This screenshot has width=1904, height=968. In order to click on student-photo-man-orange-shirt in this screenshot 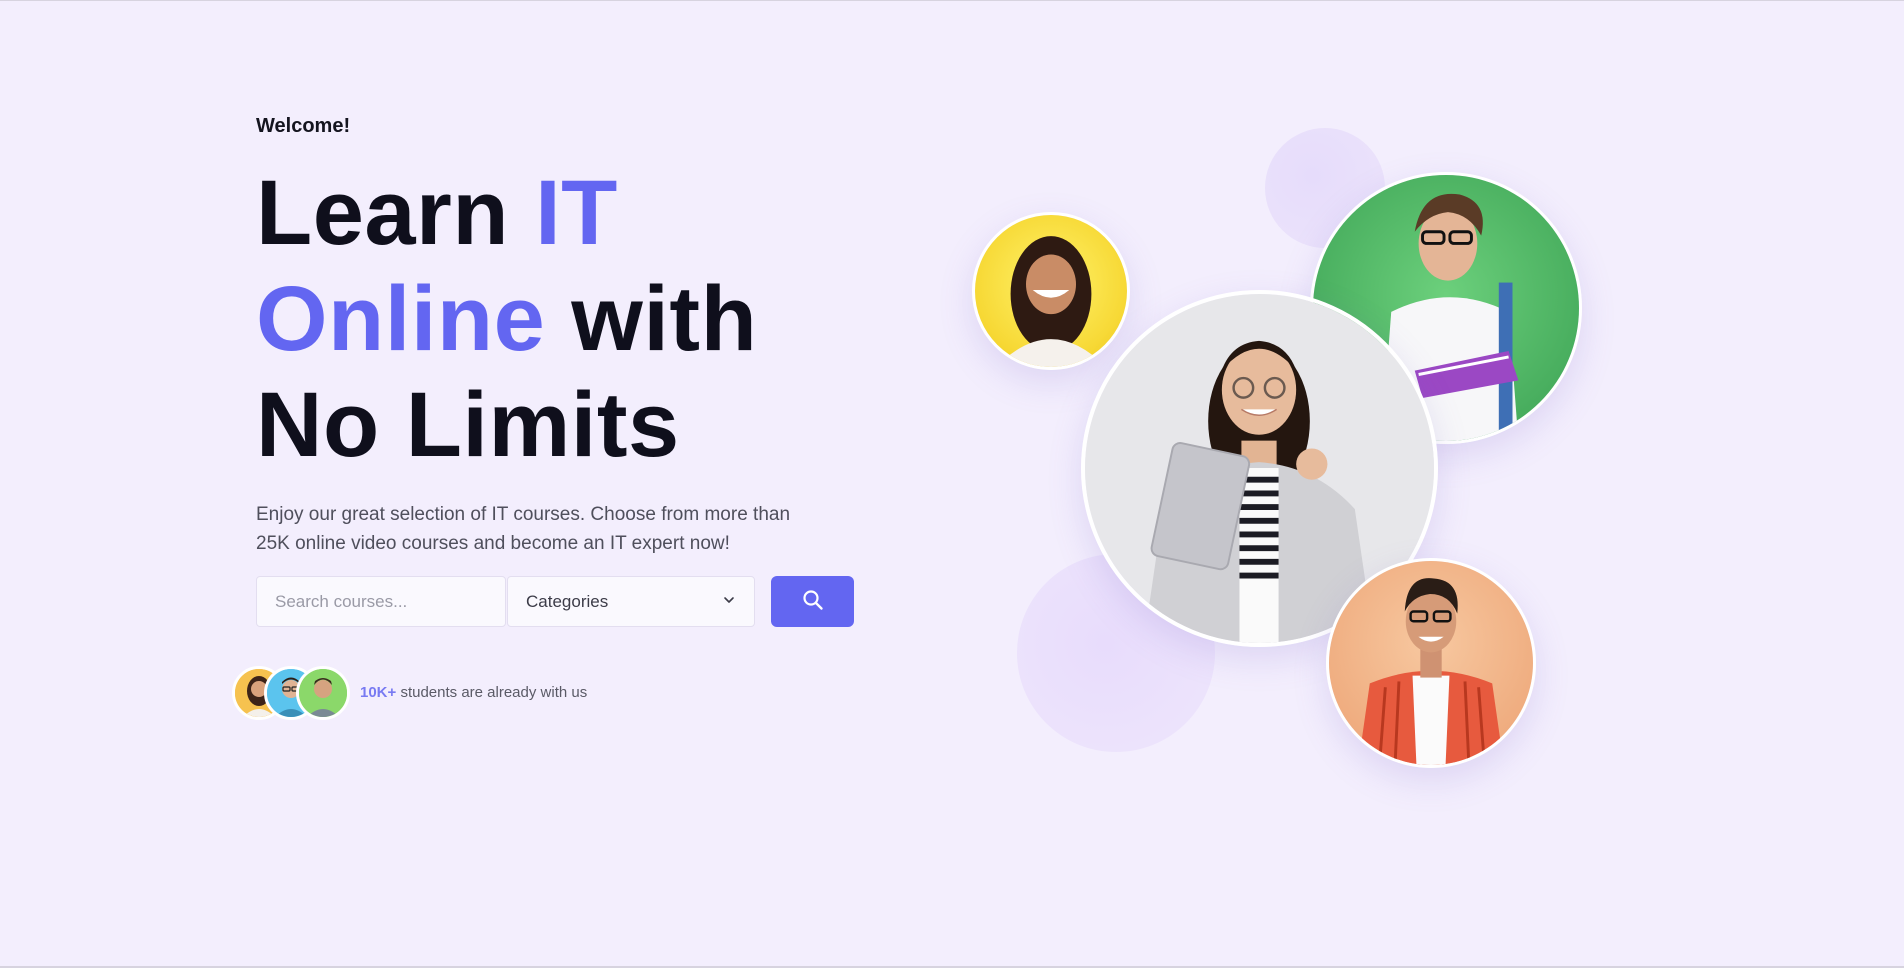, I will do `click(1431, 663)`.